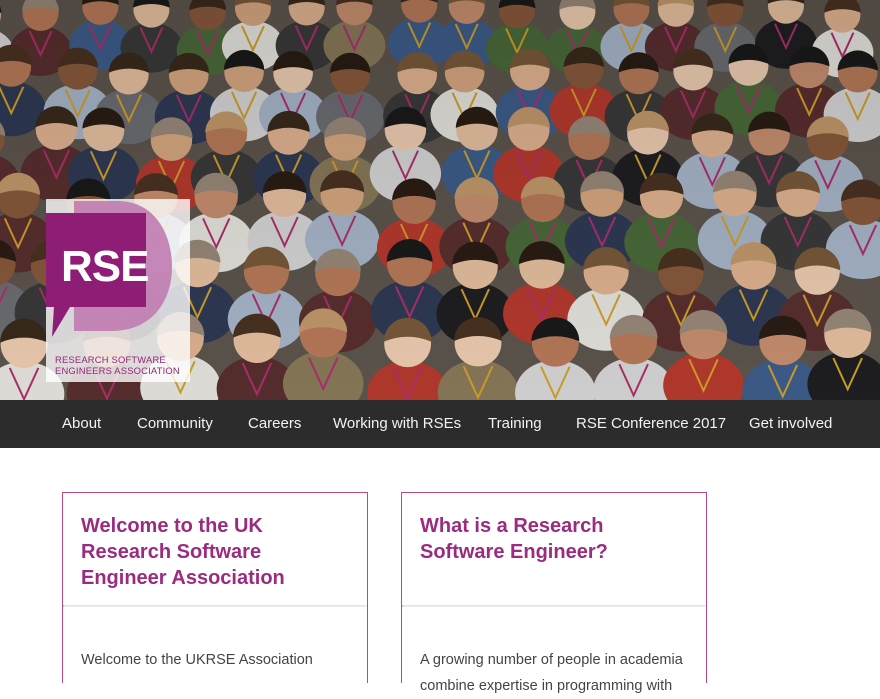  What do you see at coordinates (274, 424) in the screenshot?
I see `nav-careers: Careers` at bounding box center [274, 424].